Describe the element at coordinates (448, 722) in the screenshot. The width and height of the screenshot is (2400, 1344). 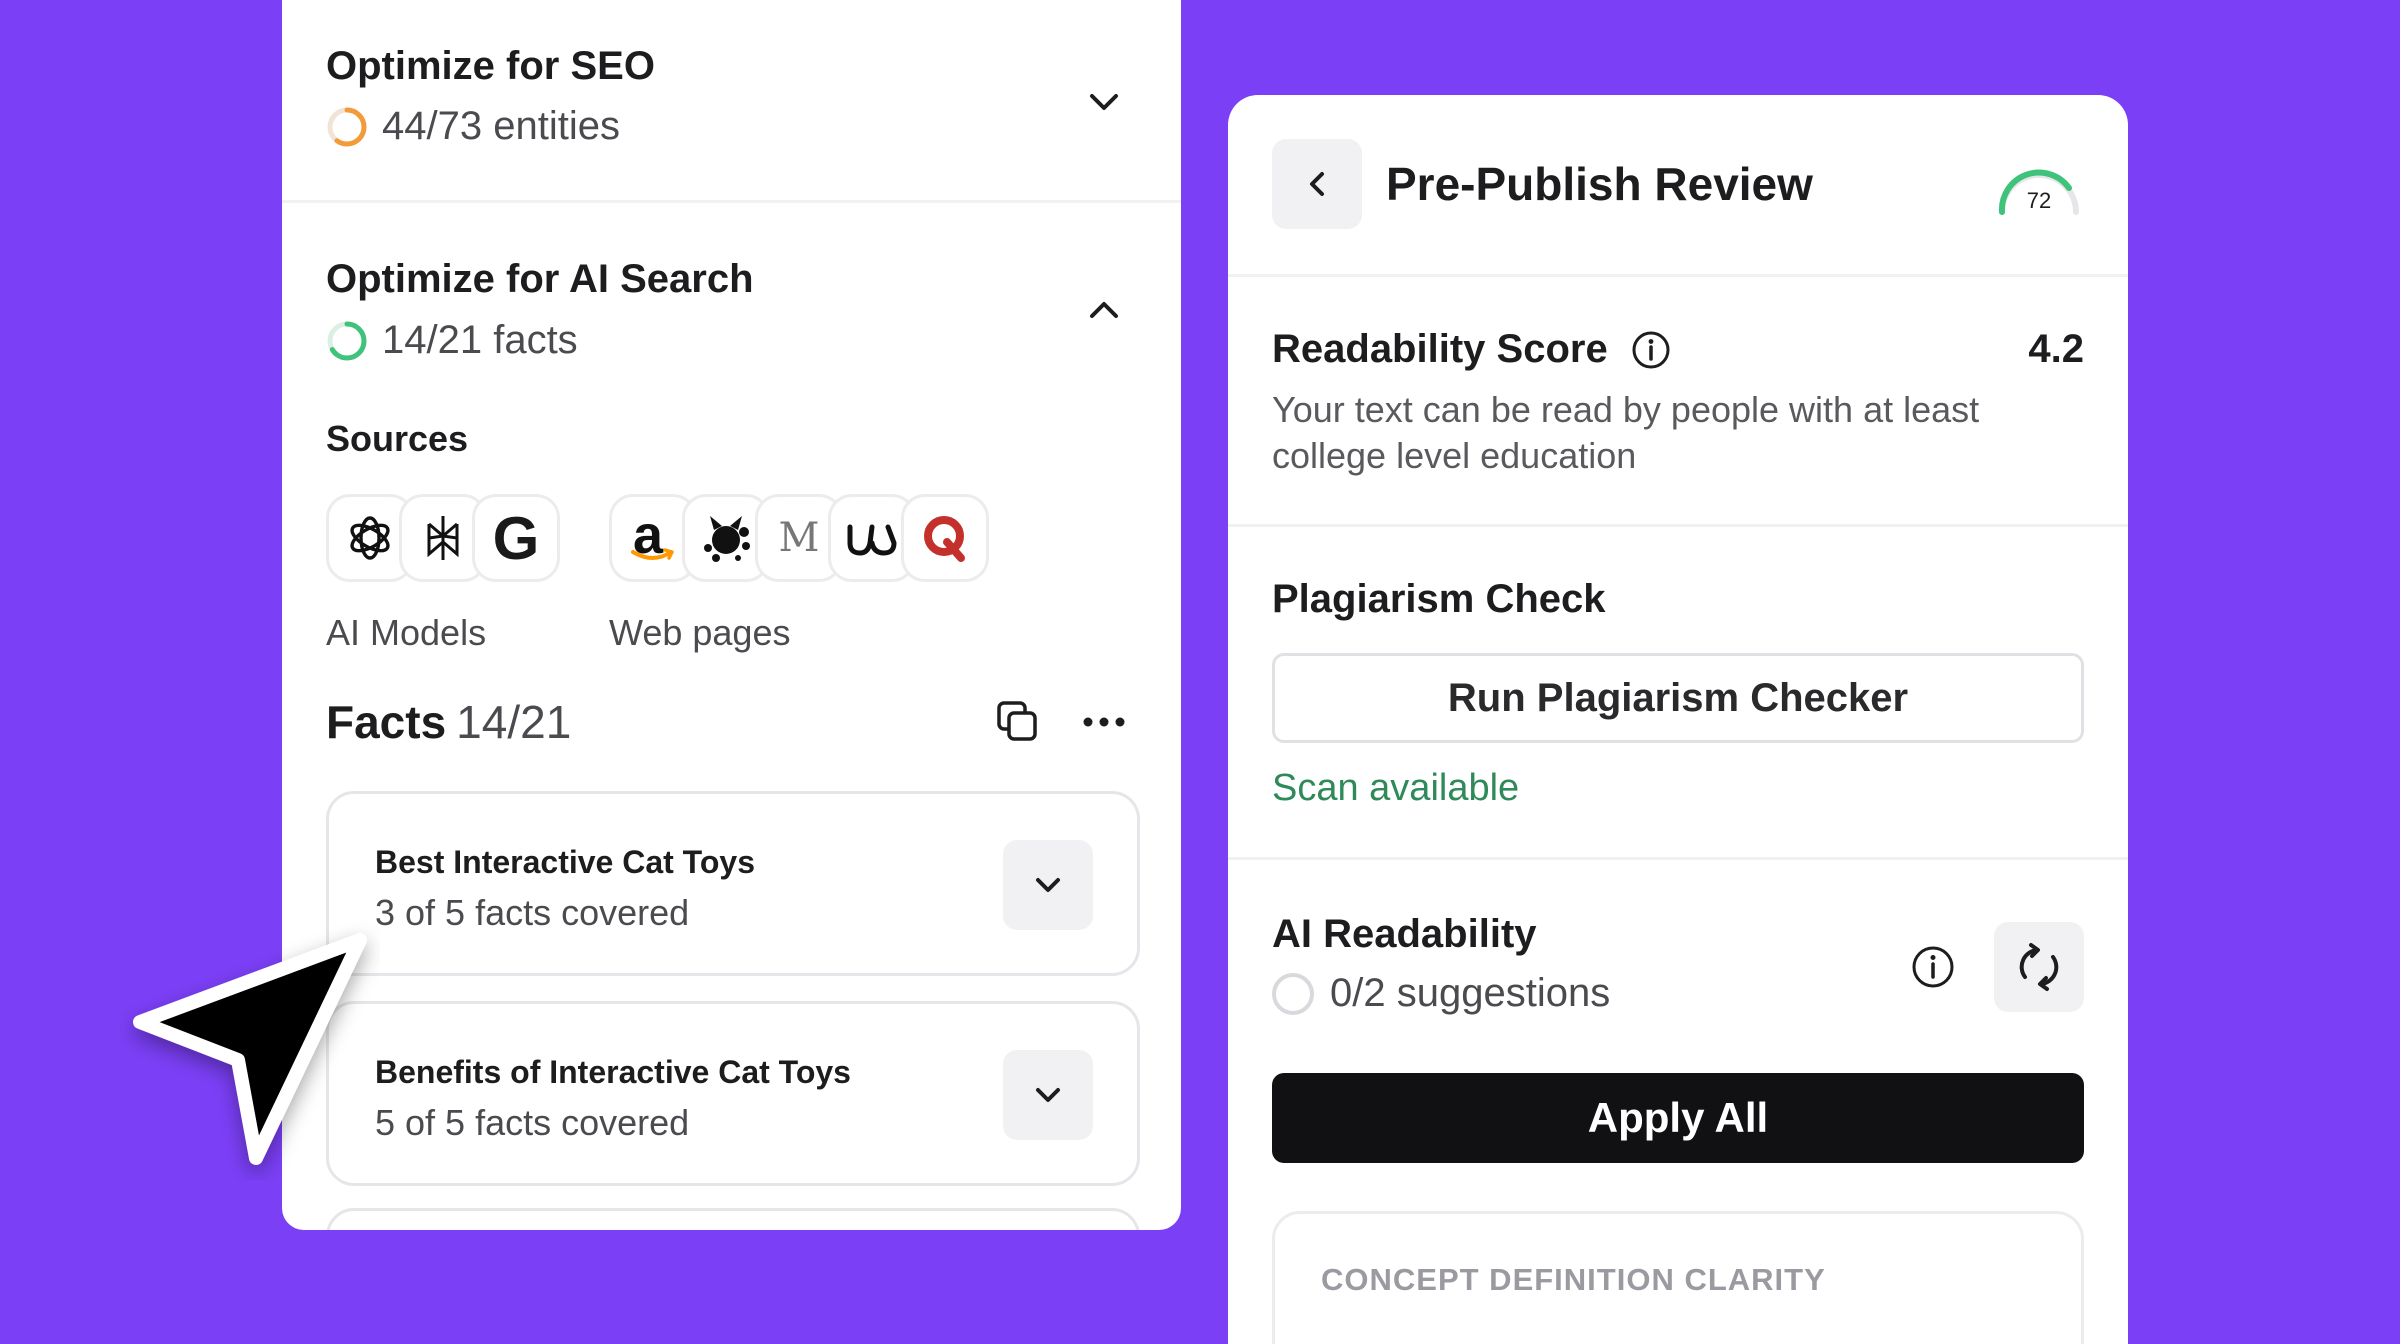
I see `facts-heading: Facts 14/21` at that location.